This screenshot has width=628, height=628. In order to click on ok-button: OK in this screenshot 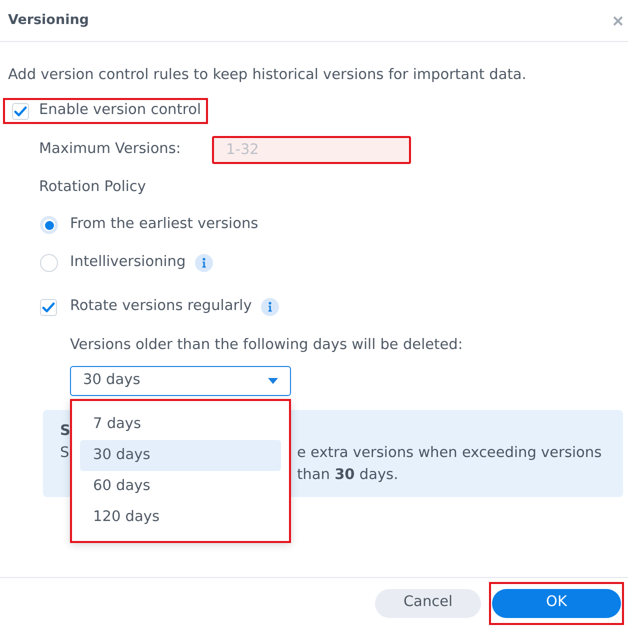, I will do `click(556, 603)`.